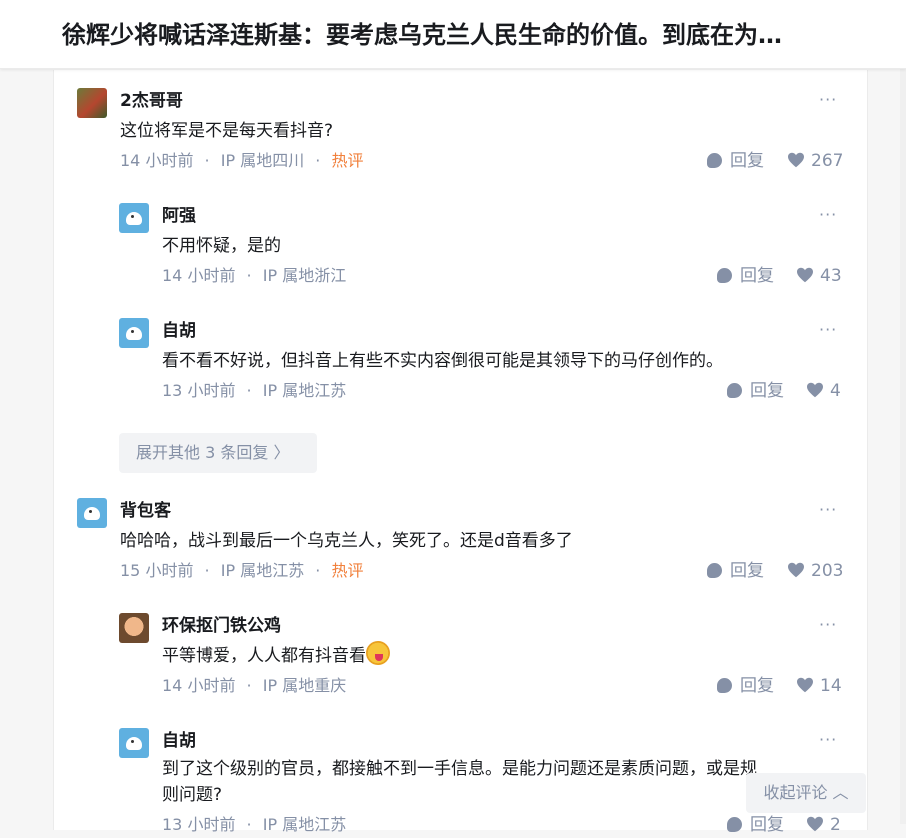  What do you see at coordinates (262, 160) in the screenshot?
I see `comment-ip: IP 属地四川` at bounding box center [262, 160].